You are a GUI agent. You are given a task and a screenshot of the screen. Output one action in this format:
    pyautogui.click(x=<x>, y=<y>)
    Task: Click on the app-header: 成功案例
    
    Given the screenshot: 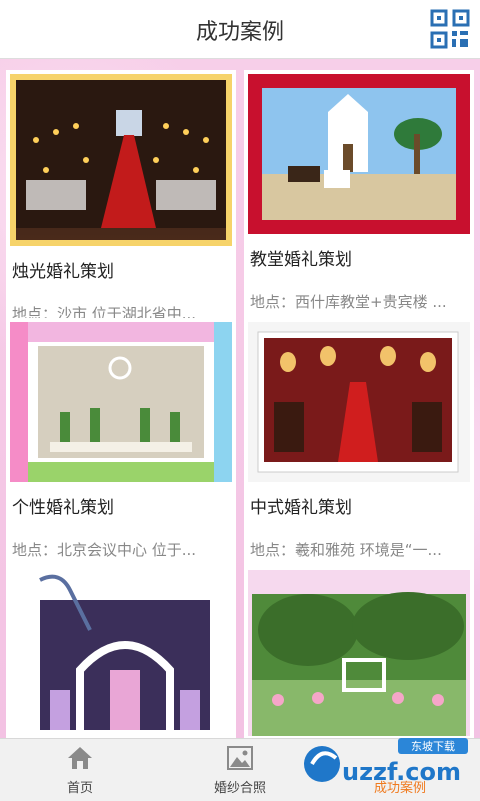 What is the action you would take?
    pyautogui.click(x=240, y=29)
    